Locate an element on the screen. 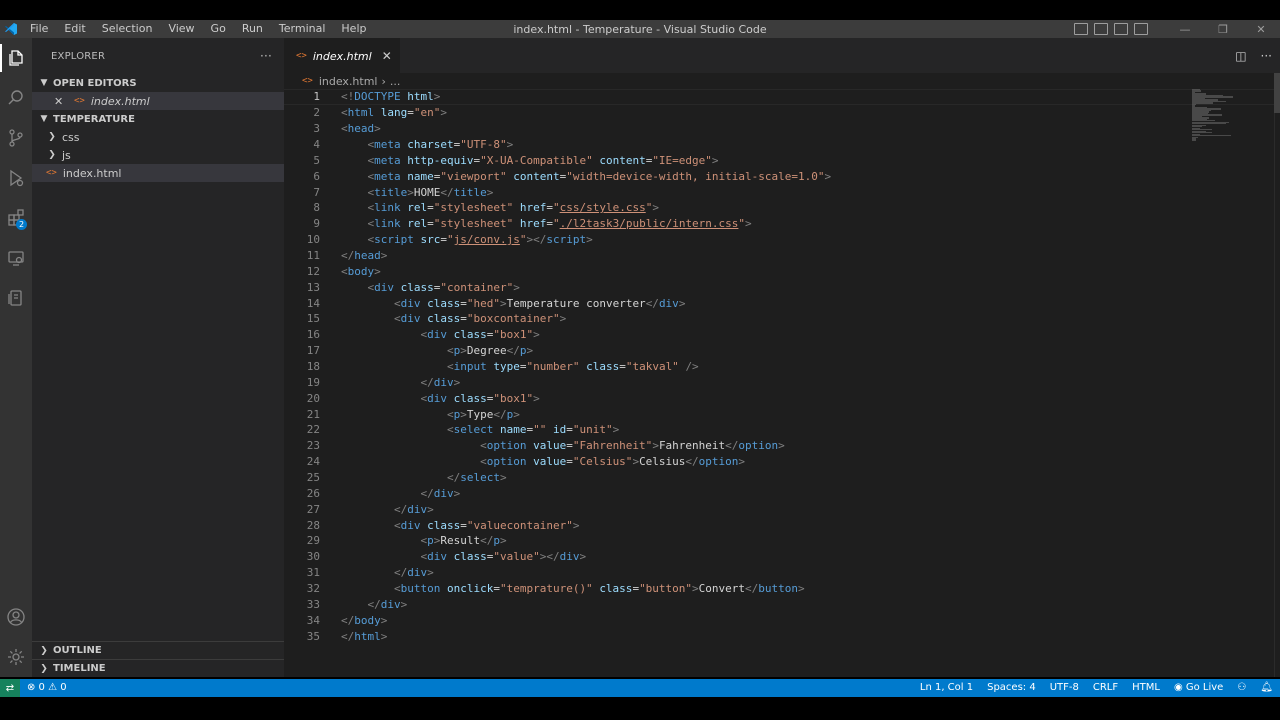 The width and height of the screenshot is (1280, 720). code-line: 2 <html lang="en"> is located at coordinates (782, 113).